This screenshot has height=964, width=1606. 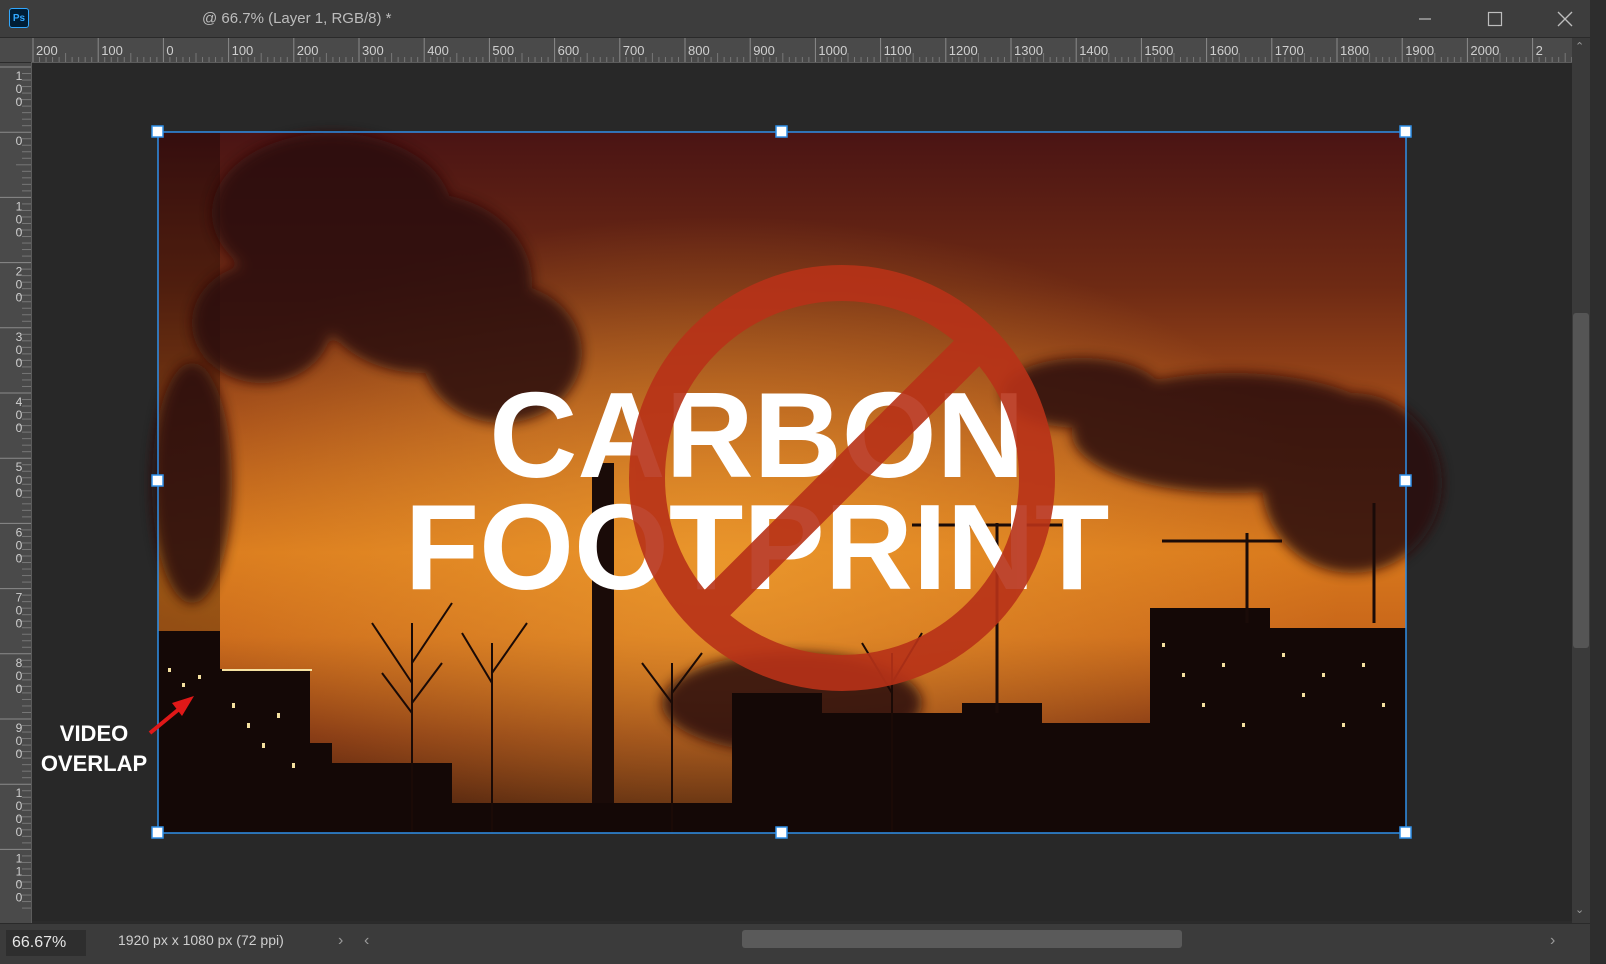 What do you see at coordinates (963, 50) in the screenshot?
I see `ruler-label: 1200` at bounding box center [963, 50].